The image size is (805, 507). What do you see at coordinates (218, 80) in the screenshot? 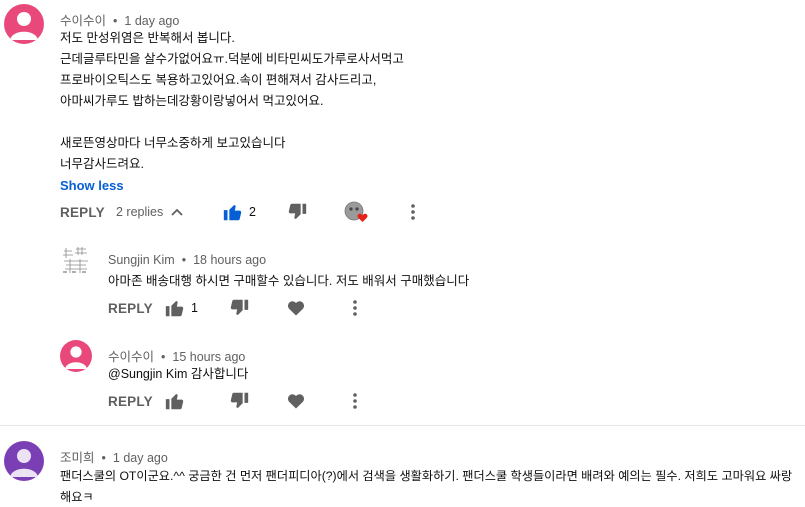
I see `comment-line: 프로바이오틱스도 복용하고있어요.속이 편해져서 감사드리고,` at bounding box center [218, 80].